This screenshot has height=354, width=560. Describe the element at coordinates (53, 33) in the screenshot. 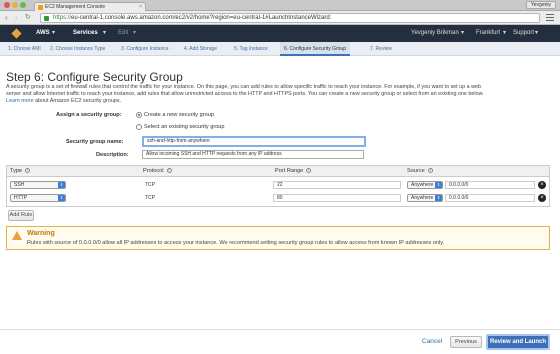

I see `aws-menu-chevron-icon: ▾` at that location.